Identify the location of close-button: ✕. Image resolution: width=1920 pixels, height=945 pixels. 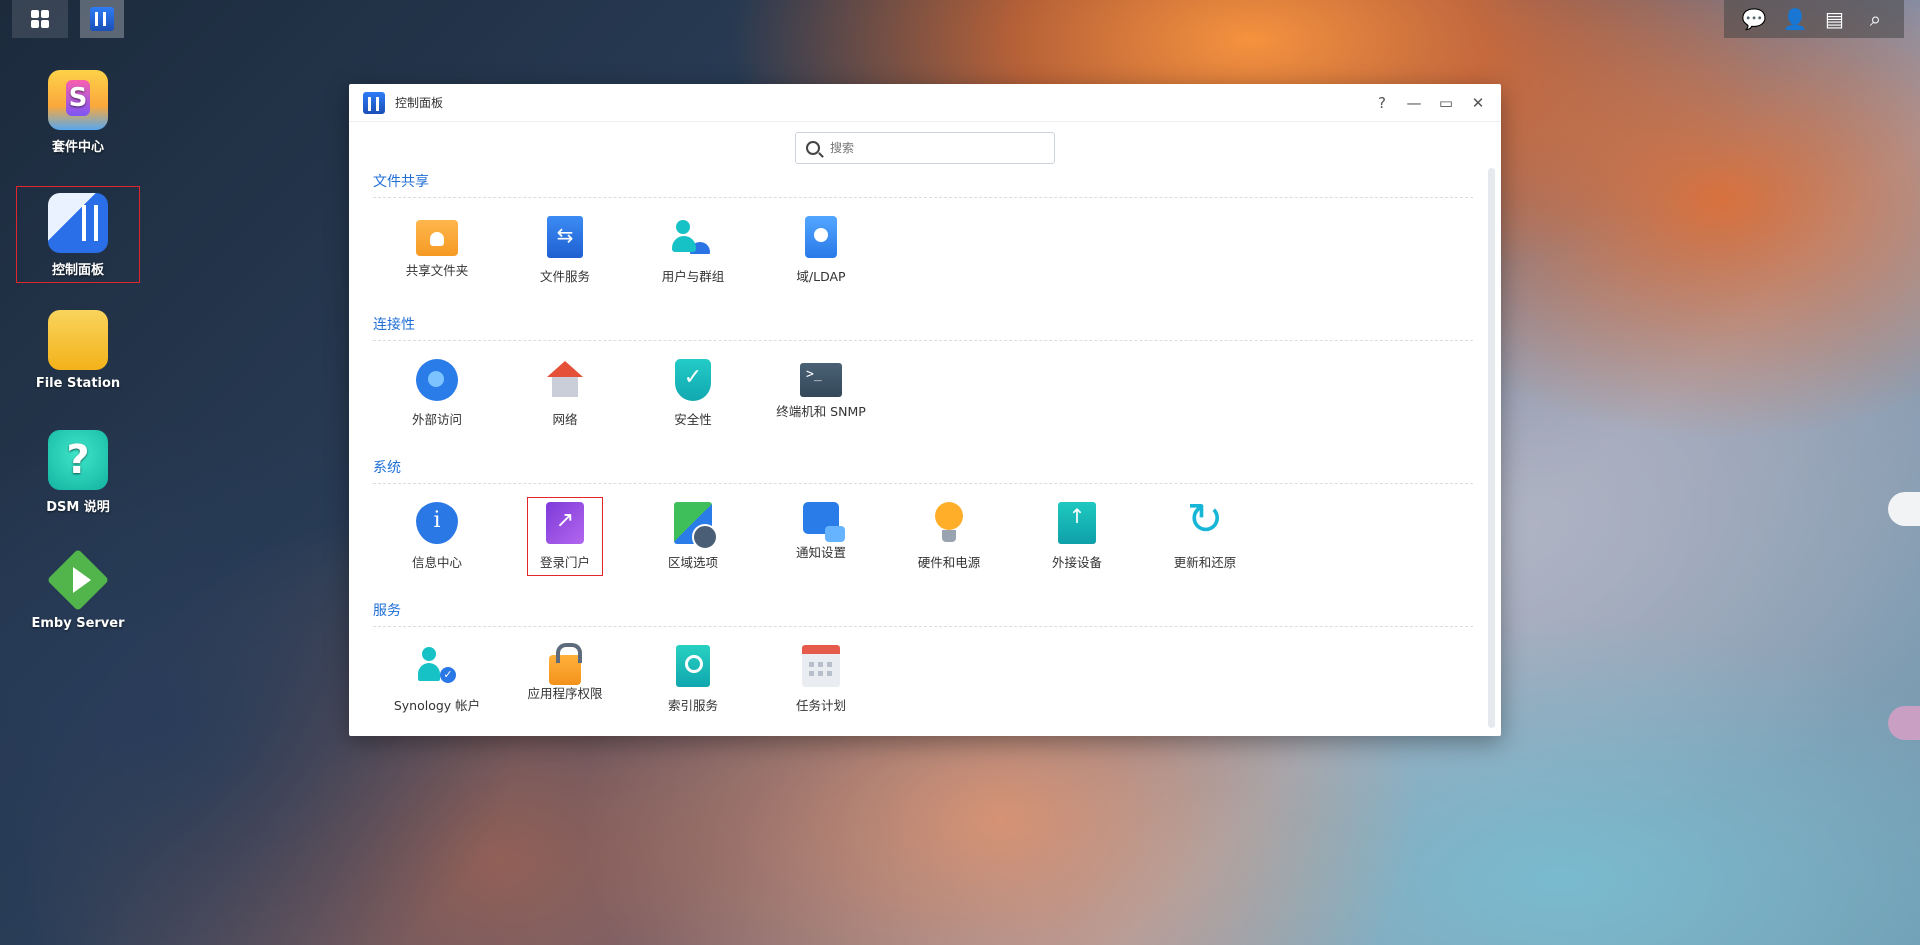
(1478, 103).